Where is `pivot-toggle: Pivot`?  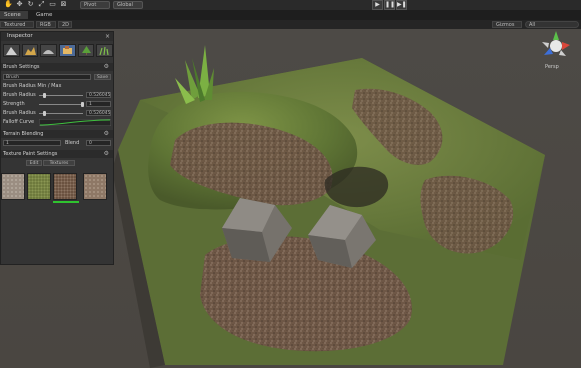
pivot-toggle: Pivot is located at coordinates (95, 5).